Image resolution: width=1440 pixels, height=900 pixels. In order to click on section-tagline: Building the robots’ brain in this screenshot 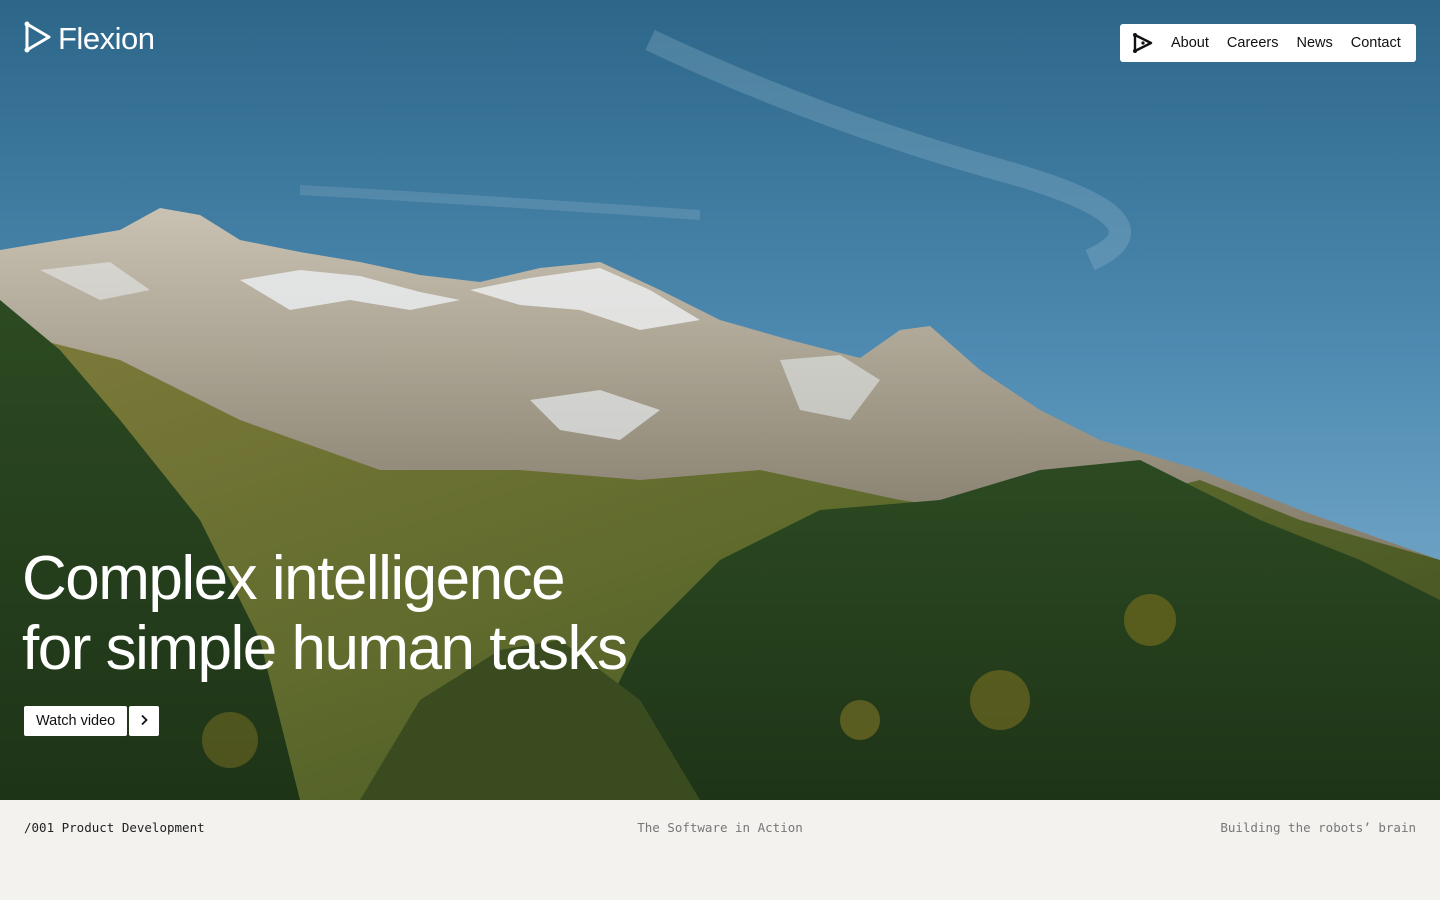, I will do `click(1318, 827)`.